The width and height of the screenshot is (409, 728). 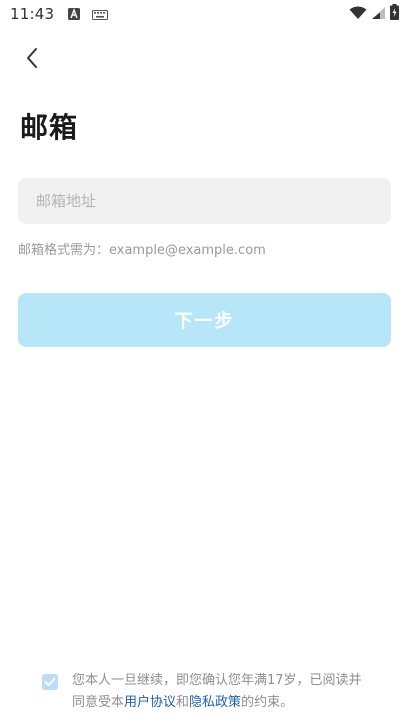 What do you see at coordinates (204, 14) in the screenshot?
I see `status-bar: 11:43` at bounding box center [204, 14].